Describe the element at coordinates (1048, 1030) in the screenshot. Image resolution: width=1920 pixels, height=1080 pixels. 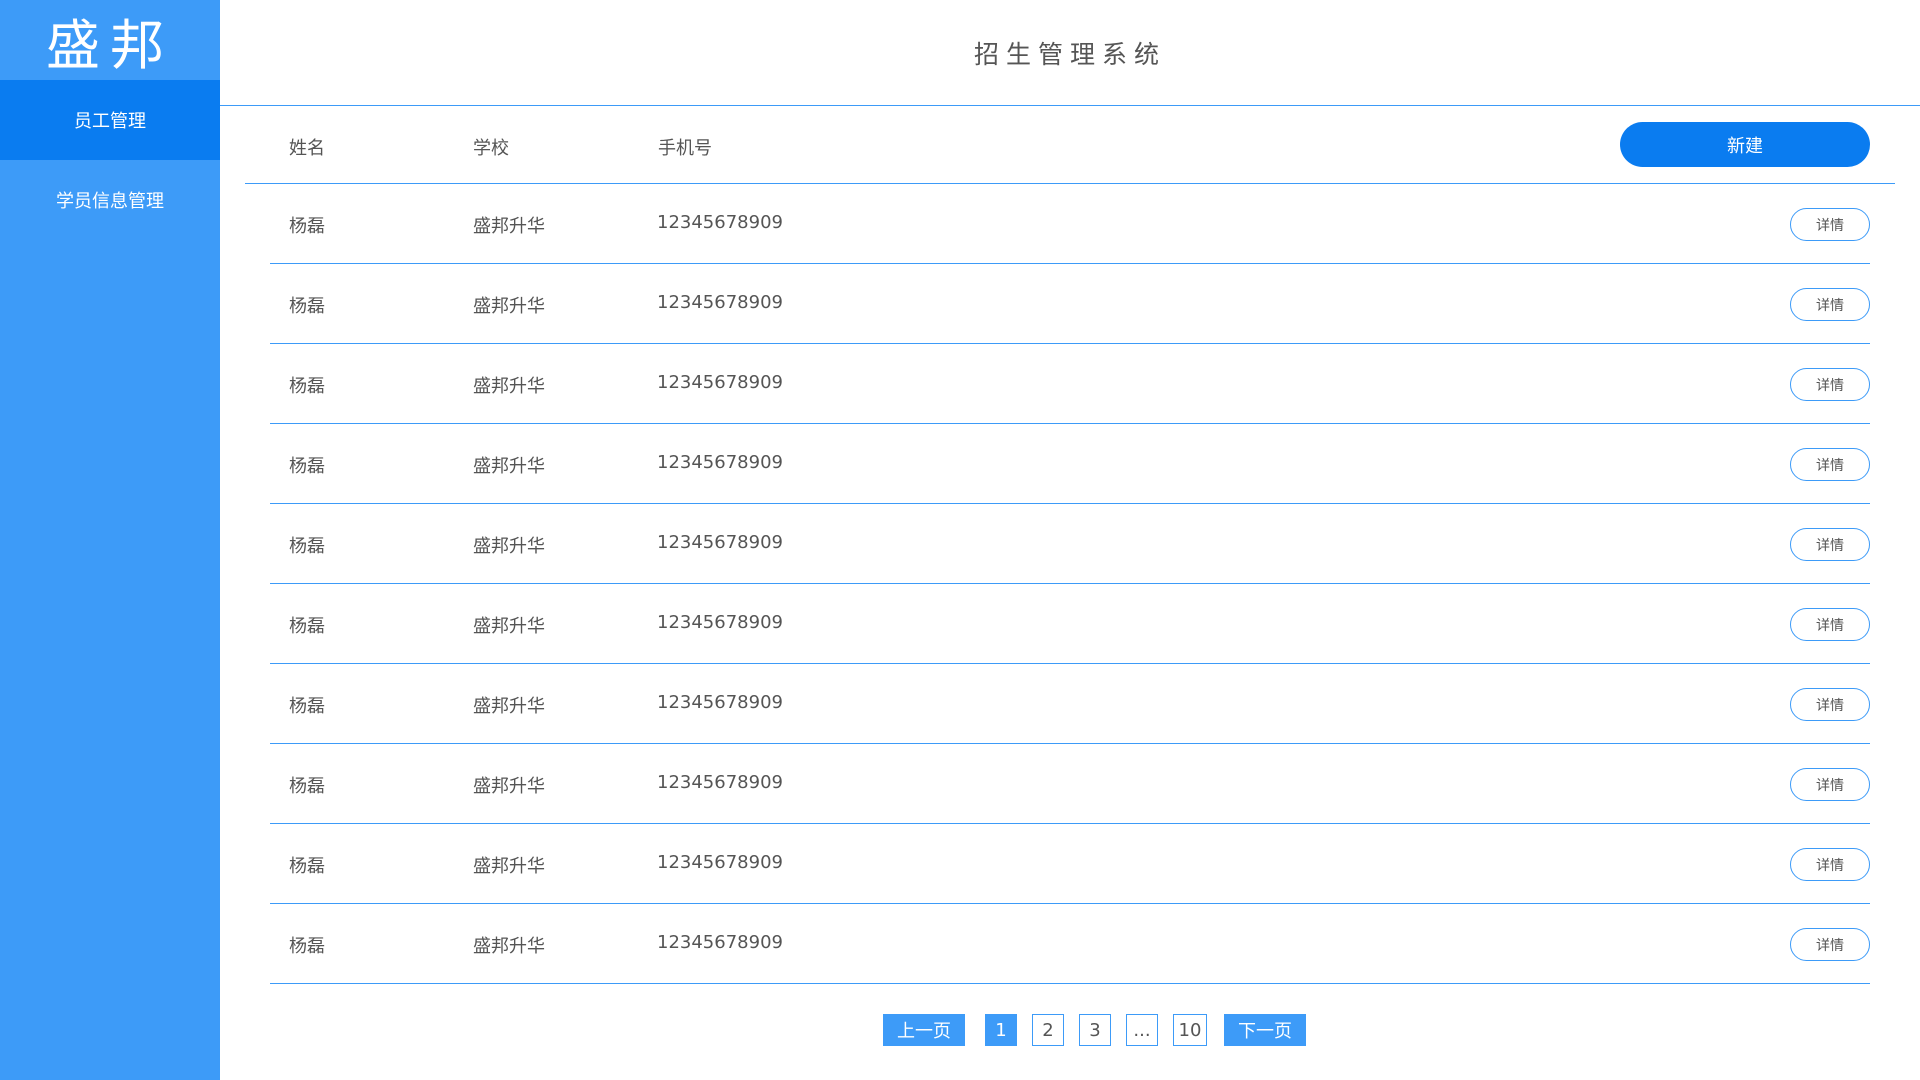
I see `page-button-2: 2` at that location.